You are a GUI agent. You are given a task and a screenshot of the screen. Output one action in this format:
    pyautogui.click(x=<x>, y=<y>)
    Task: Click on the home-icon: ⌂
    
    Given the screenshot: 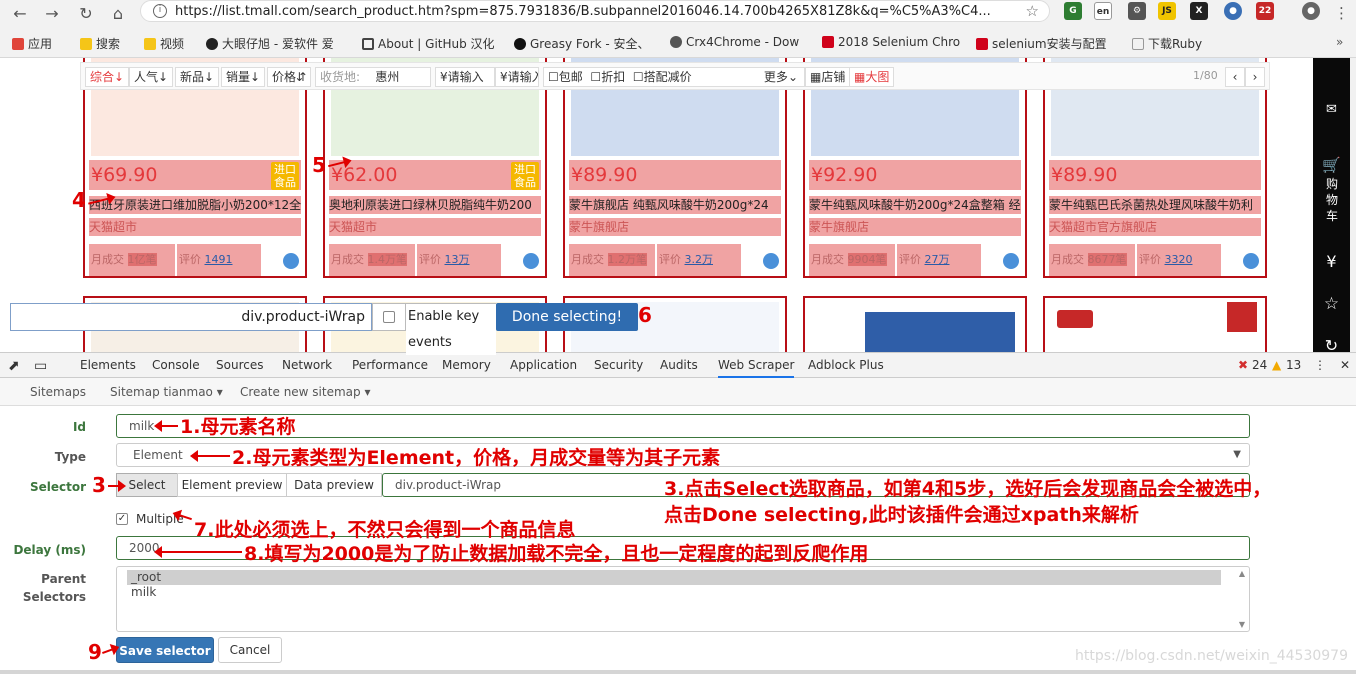 What is the action you would take?
    pyautogui.click(x=118, y=14)
    